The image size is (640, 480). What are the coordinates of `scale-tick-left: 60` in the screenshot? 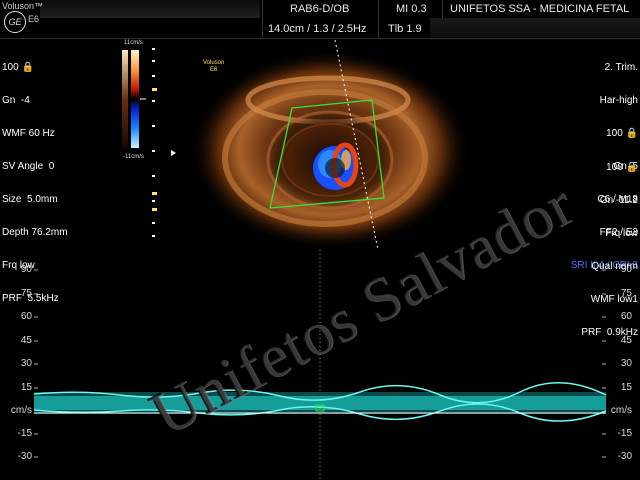 It's located at (26, 316).